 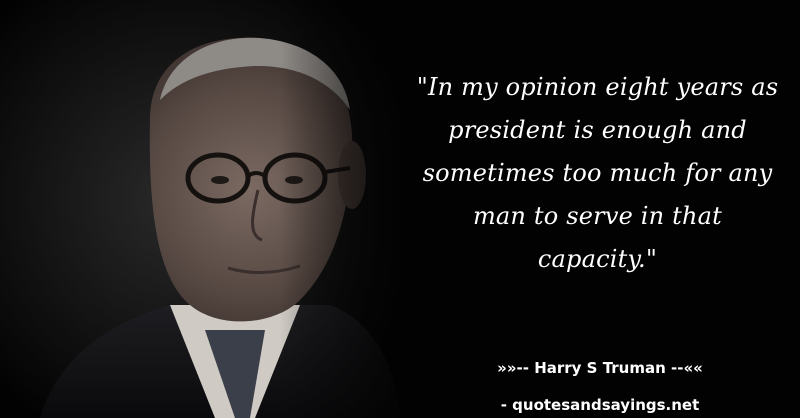 What do you see at coordinates (600, 405) in the screenshot?
I see `source-website: - quotesandsayings.net` at bounding box center [600, 405].